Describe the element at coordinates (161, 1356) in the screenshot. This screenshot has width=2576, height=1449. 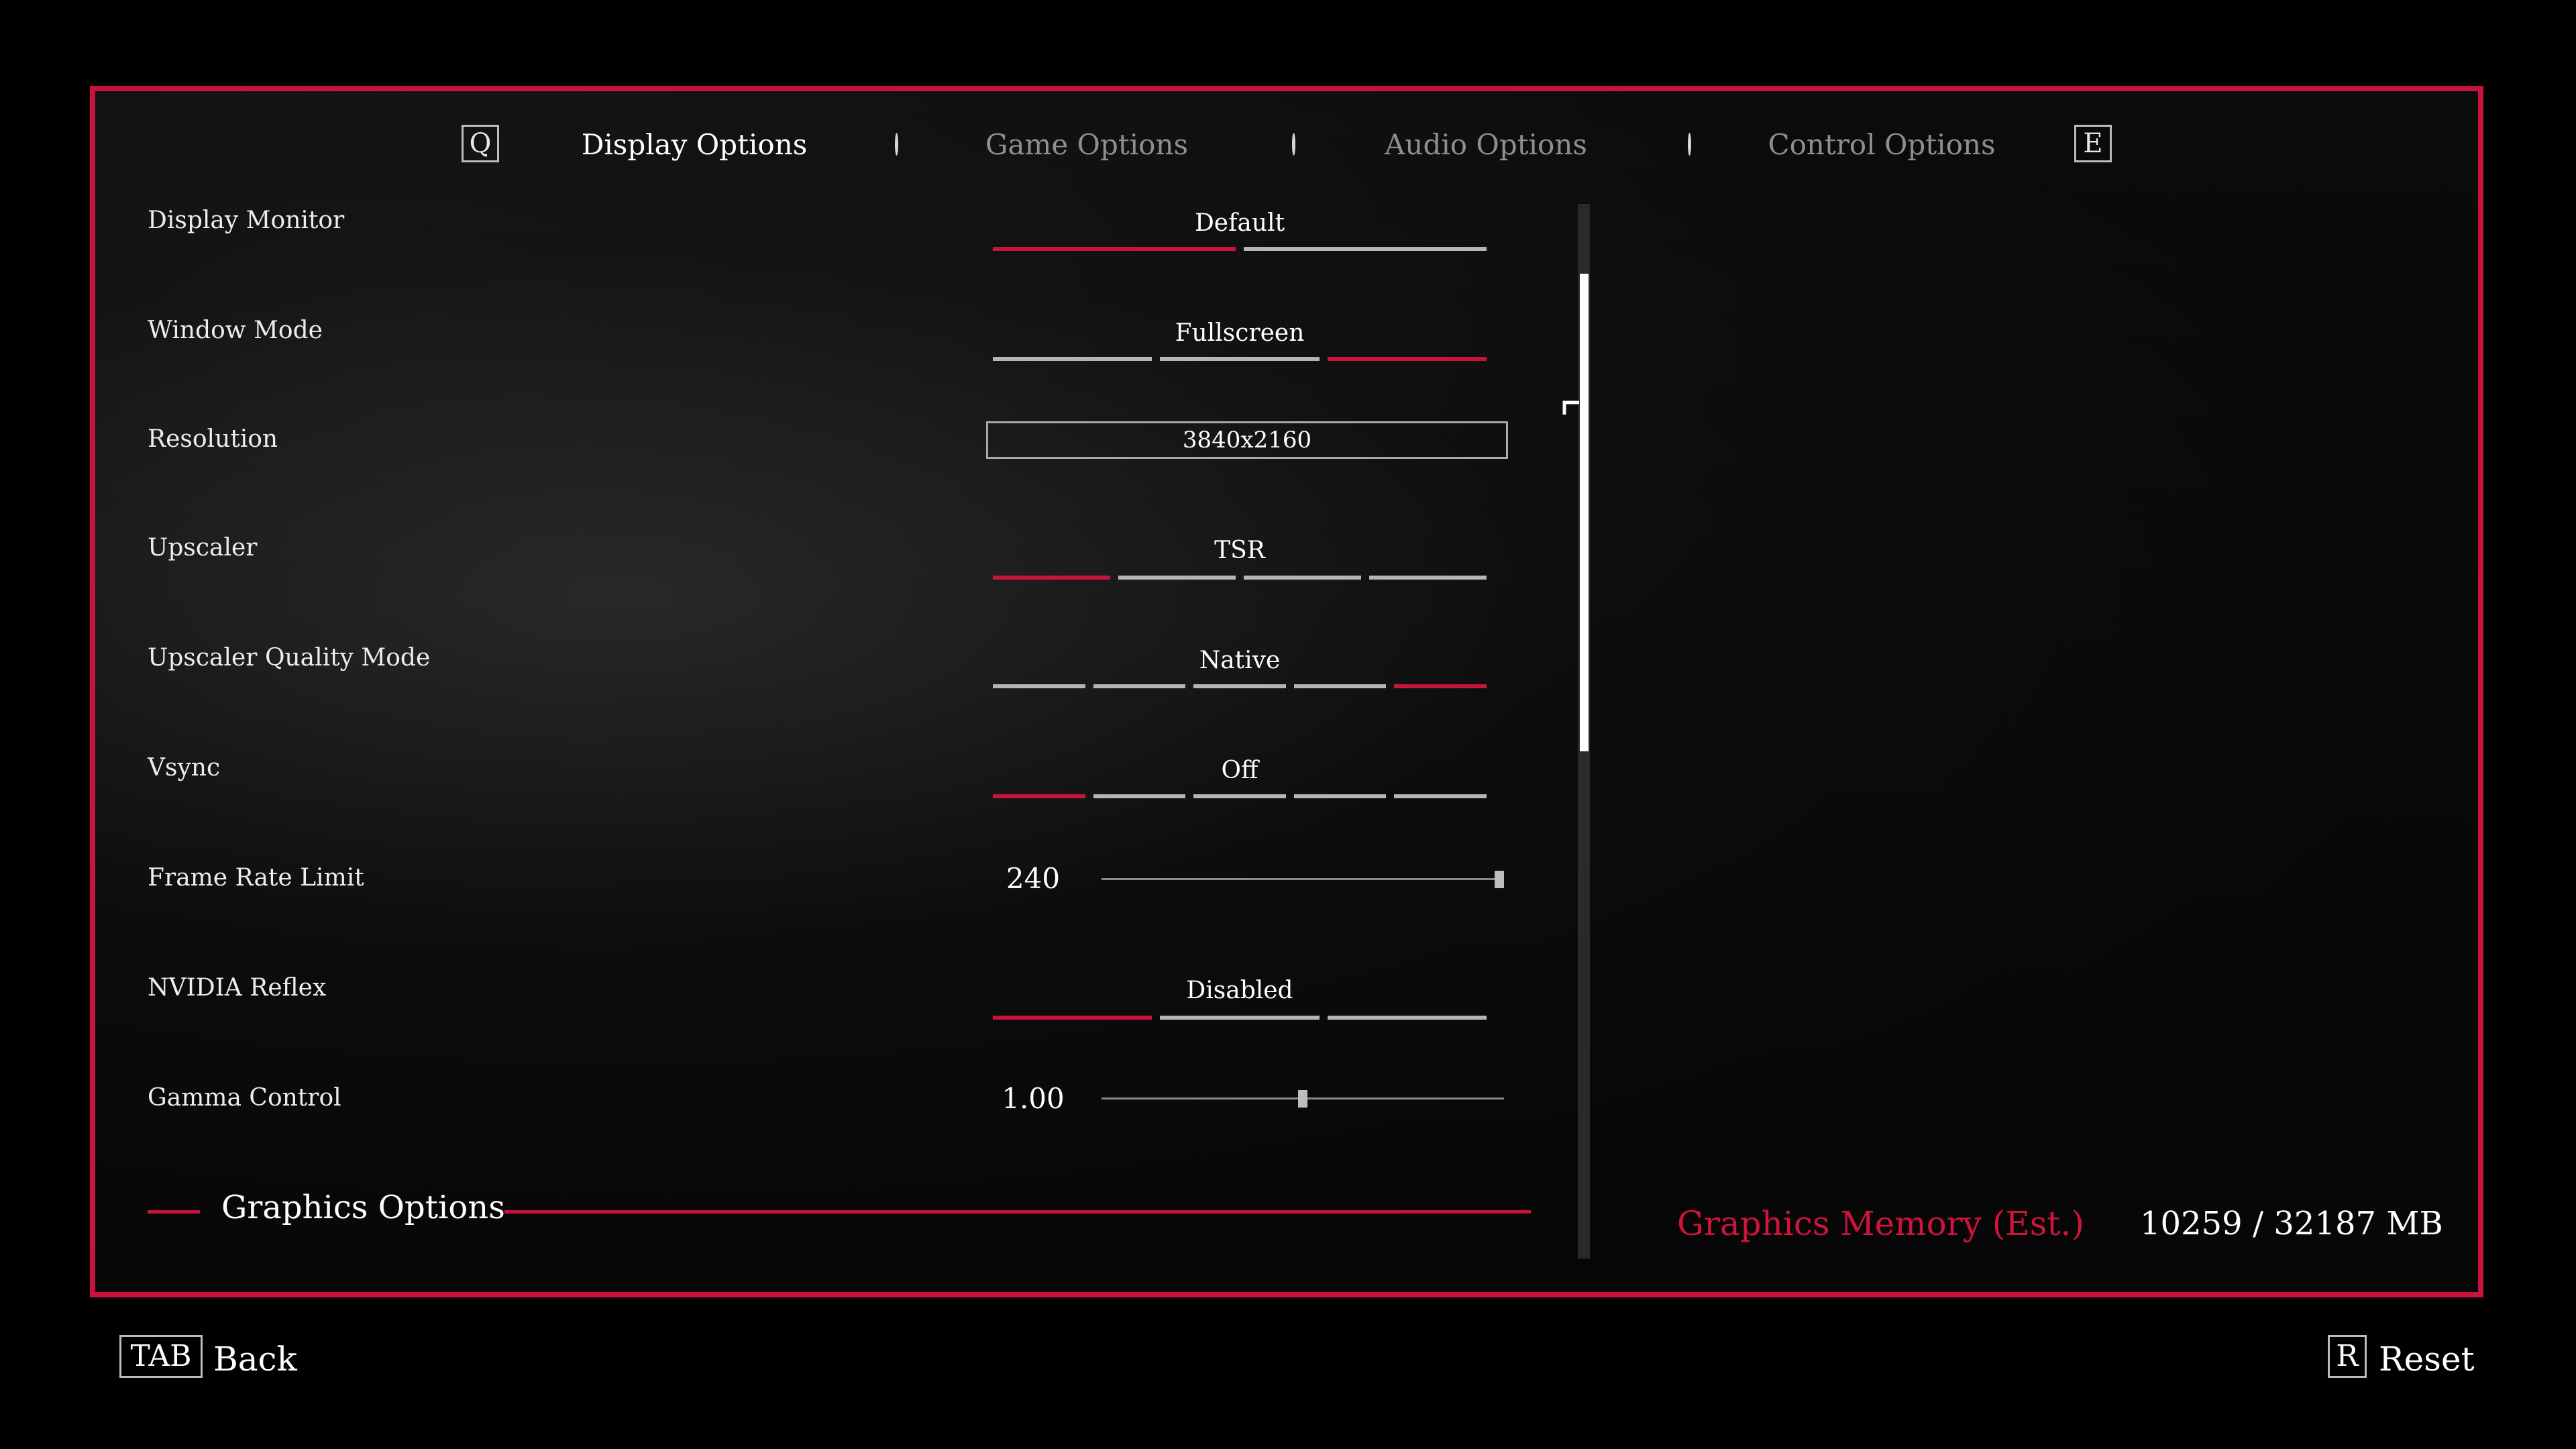
I see `back-key: TAB` at that location.